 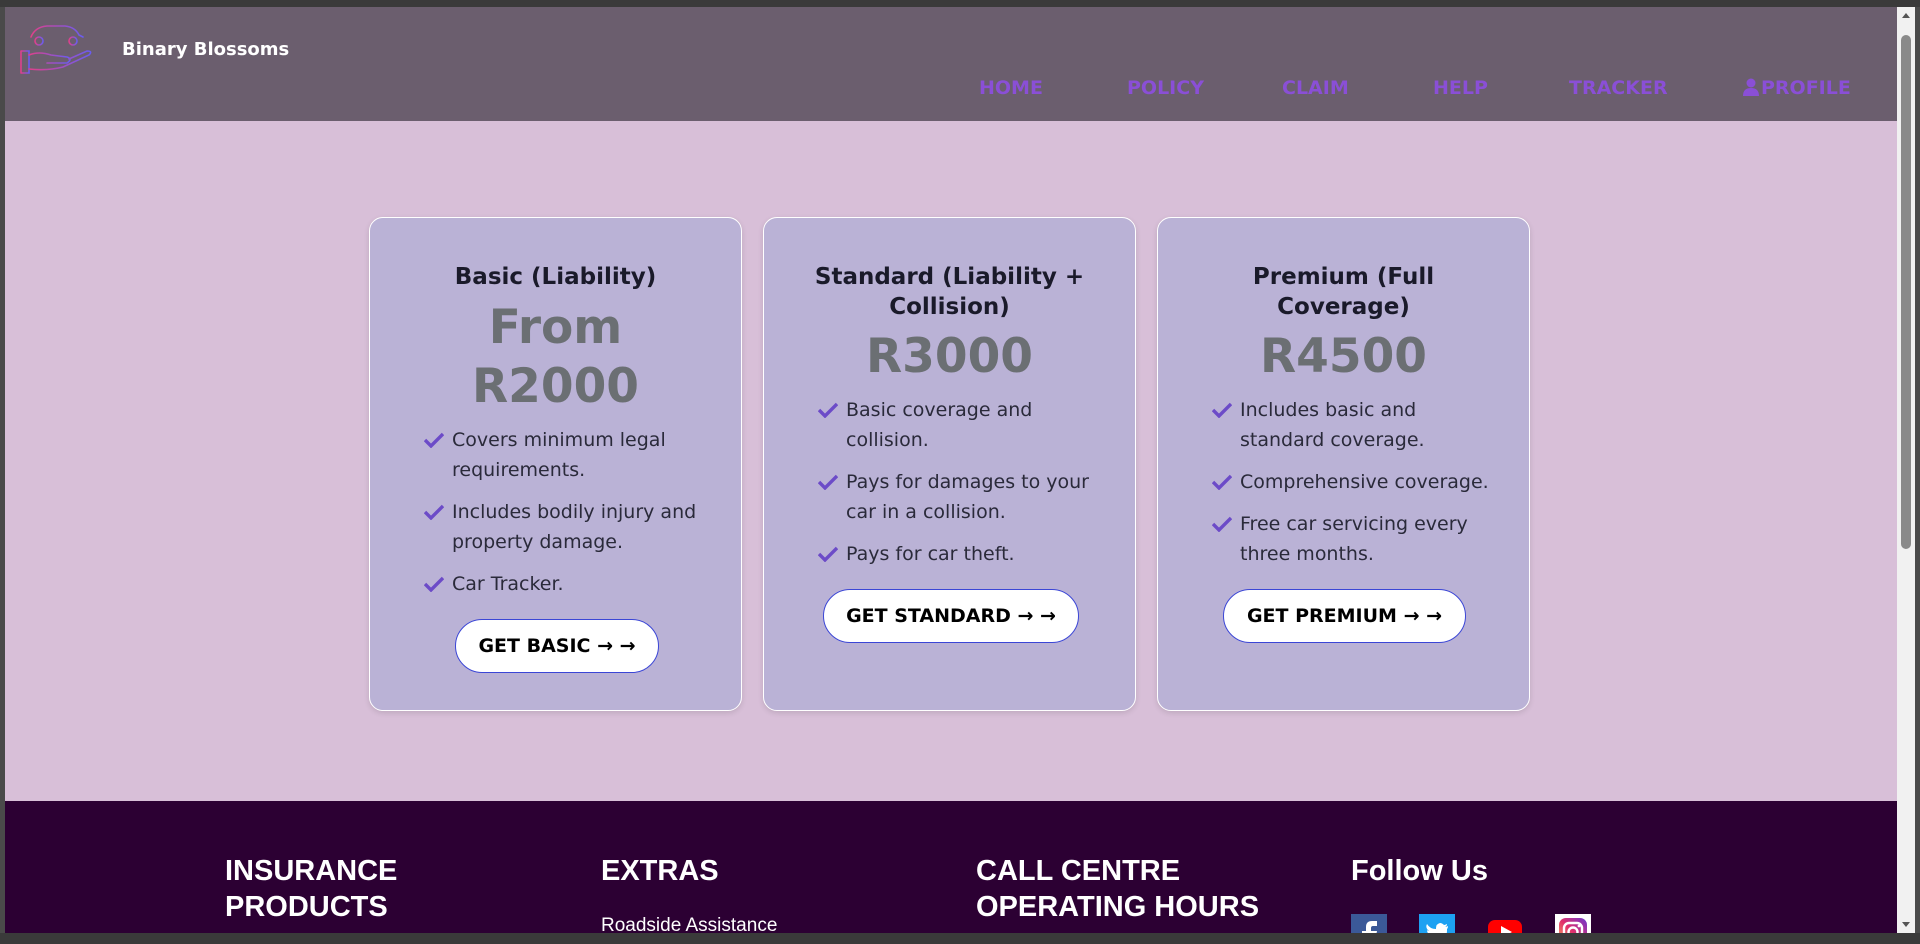 I want to click on facebook-icon, so click(x=1369, y=923).